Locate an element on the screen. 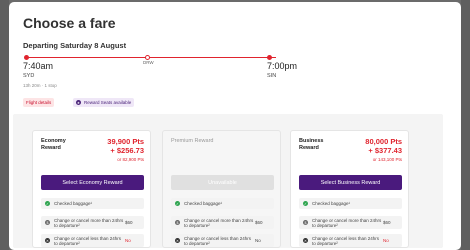 The image size is (470, 250). departing-heading: Departing Saturday 8 August is located at coordinates (75, 45).